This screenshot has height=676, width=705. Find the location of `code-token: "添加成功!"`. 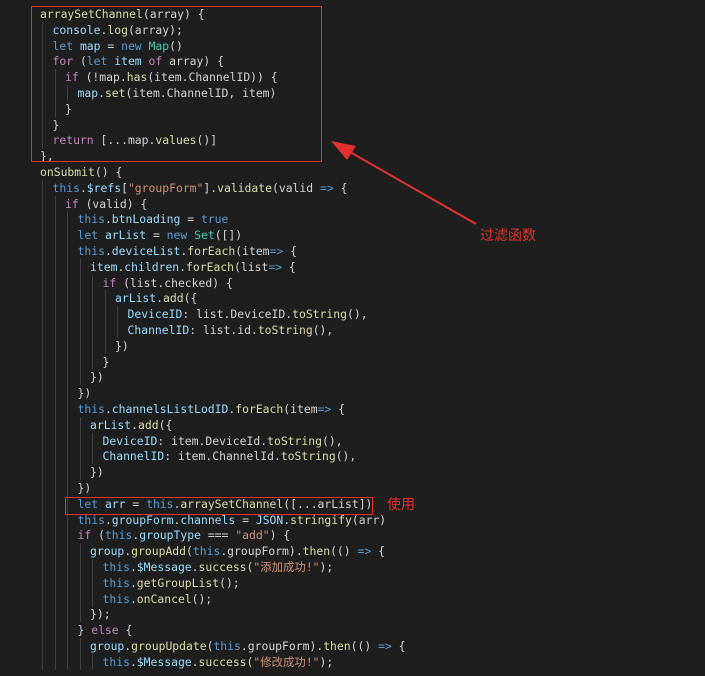

code-token: "添加成功!" is located at coordinates (286, 567).